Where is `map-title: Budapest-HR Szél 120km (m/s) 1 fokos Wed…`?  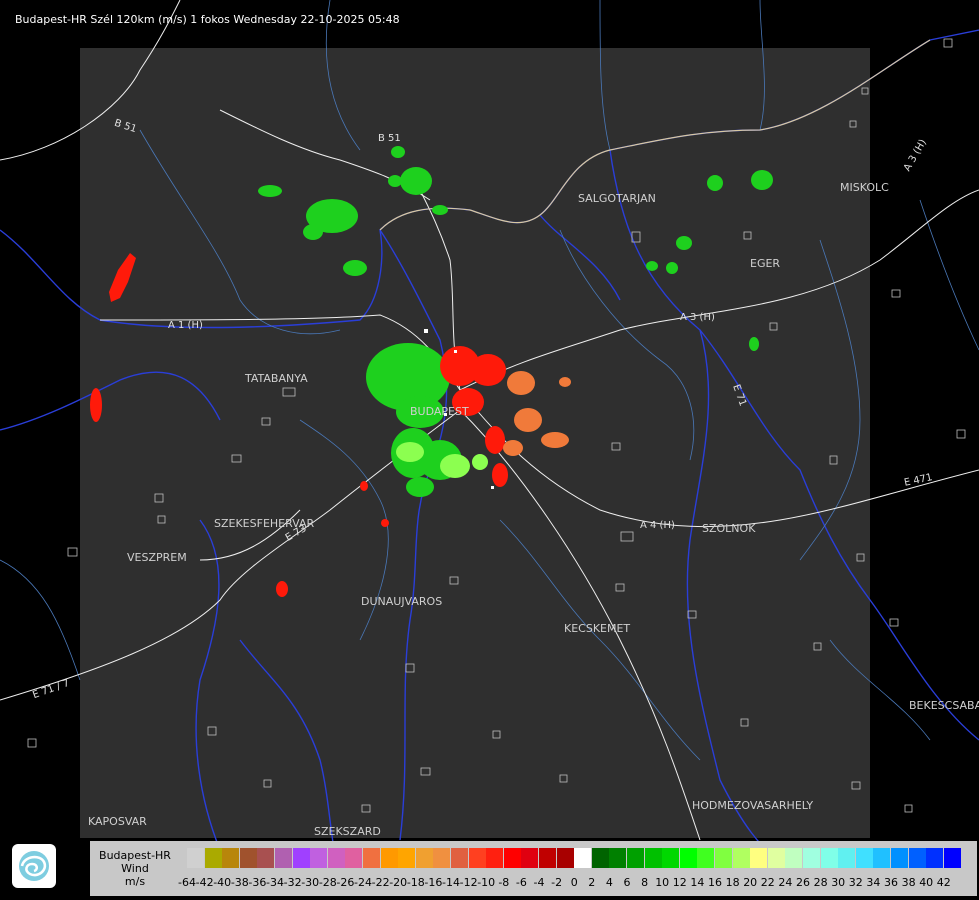
map-title: Budapest-HR Szél 120km (m/s) 1 fokos Wed… is located at coordinates (207, 19).